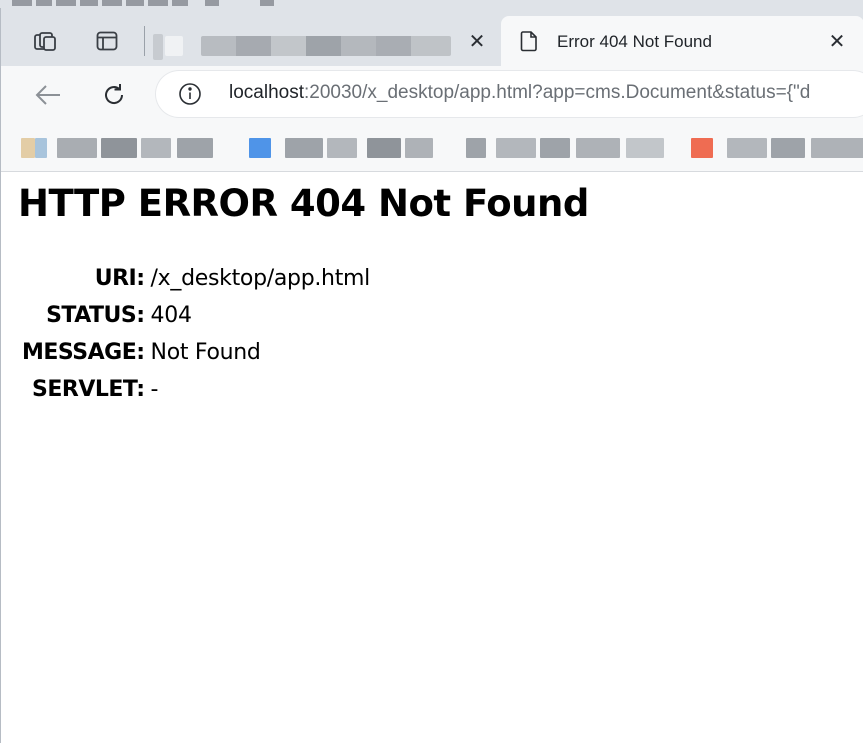 The width and height of the screenshot is (863, 743). Describe the element at coordinates (158, 47) in the screenshot. I see `blurred-favicon` at that location.